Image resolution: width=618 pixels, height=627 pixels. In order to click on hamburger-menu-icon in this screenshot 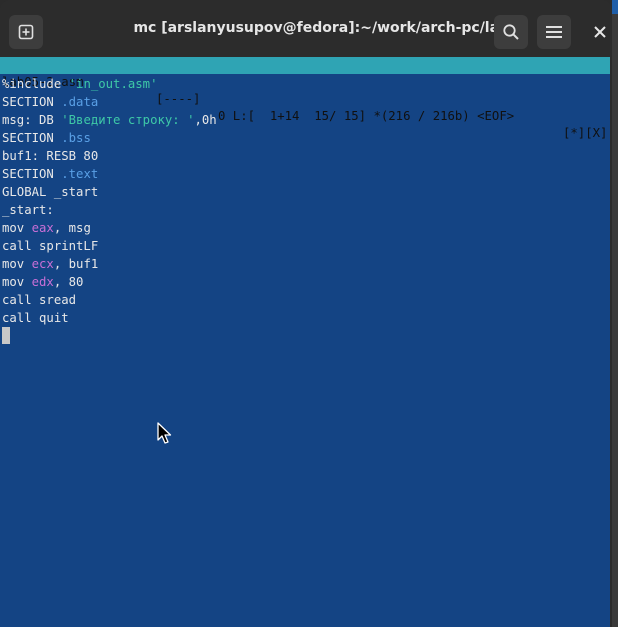, I will do `click(554, 32)`.